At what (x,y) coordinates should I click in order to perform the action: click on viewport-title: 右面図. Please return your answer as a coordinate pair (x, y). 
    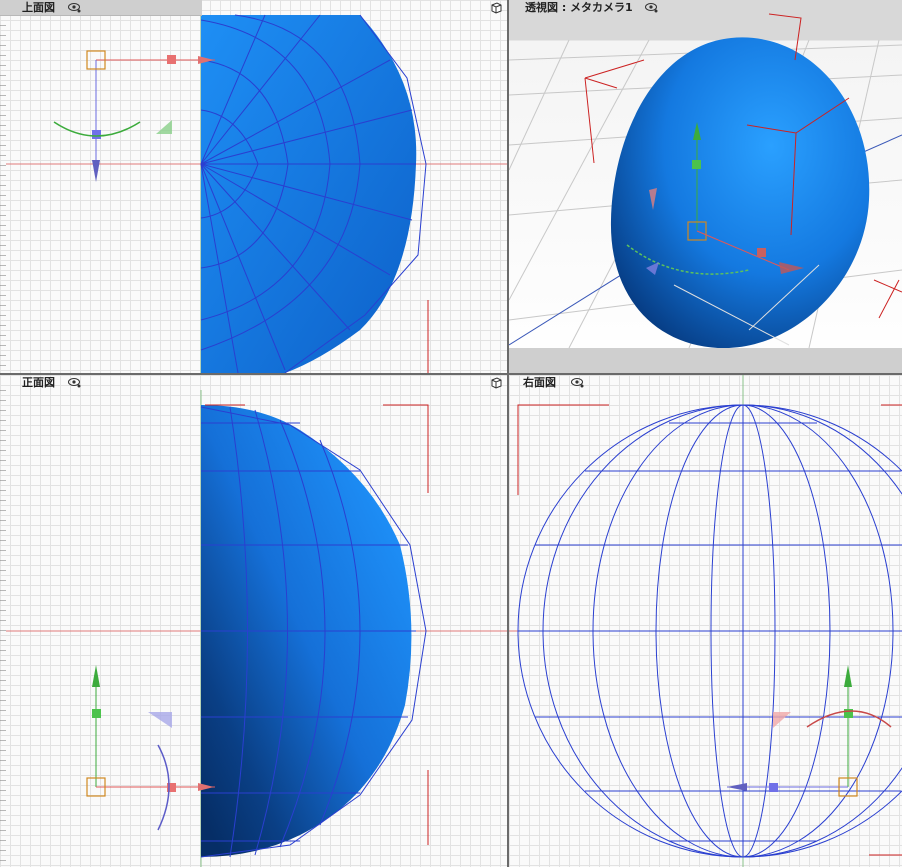
    Looking at the image, I should click on (539, 382).